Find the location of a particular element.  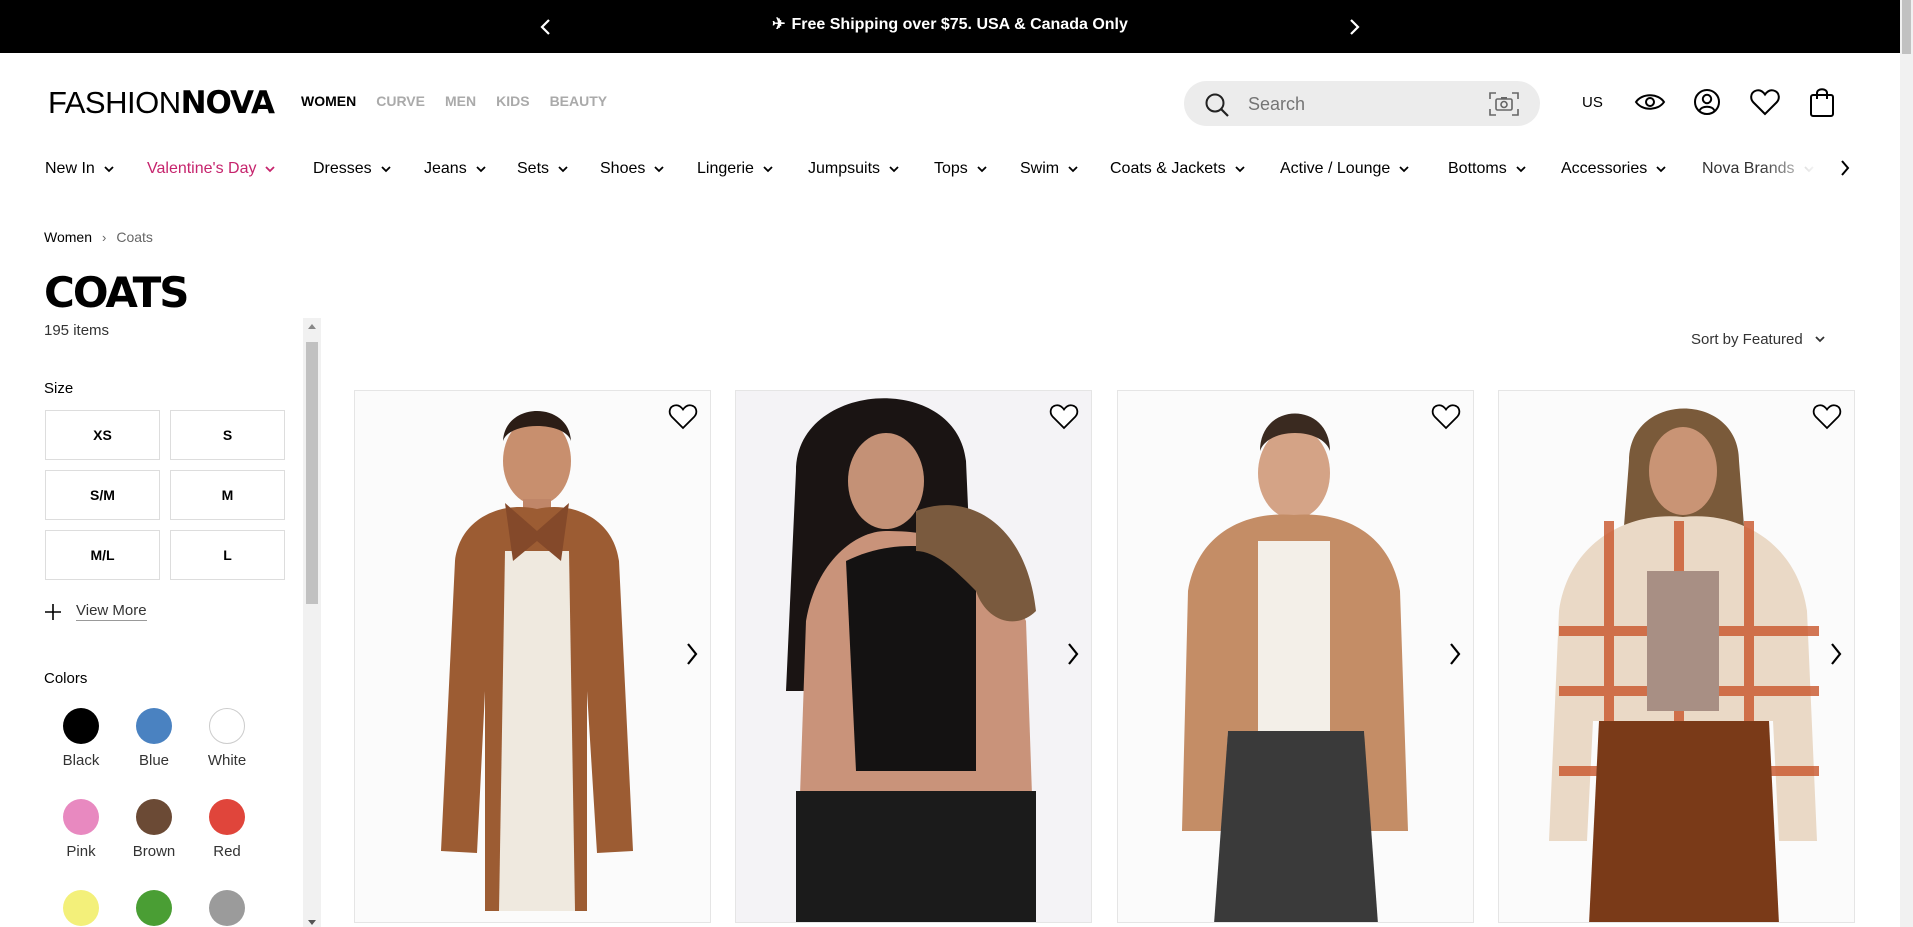

scroll-up-arrow is located at coordinates (312, 326).